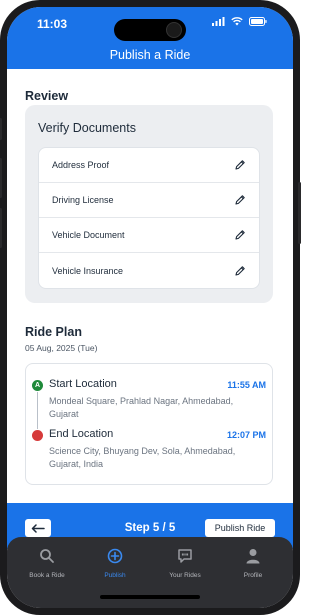  I want to click on tab-profile: Profile, so click(253, 563).